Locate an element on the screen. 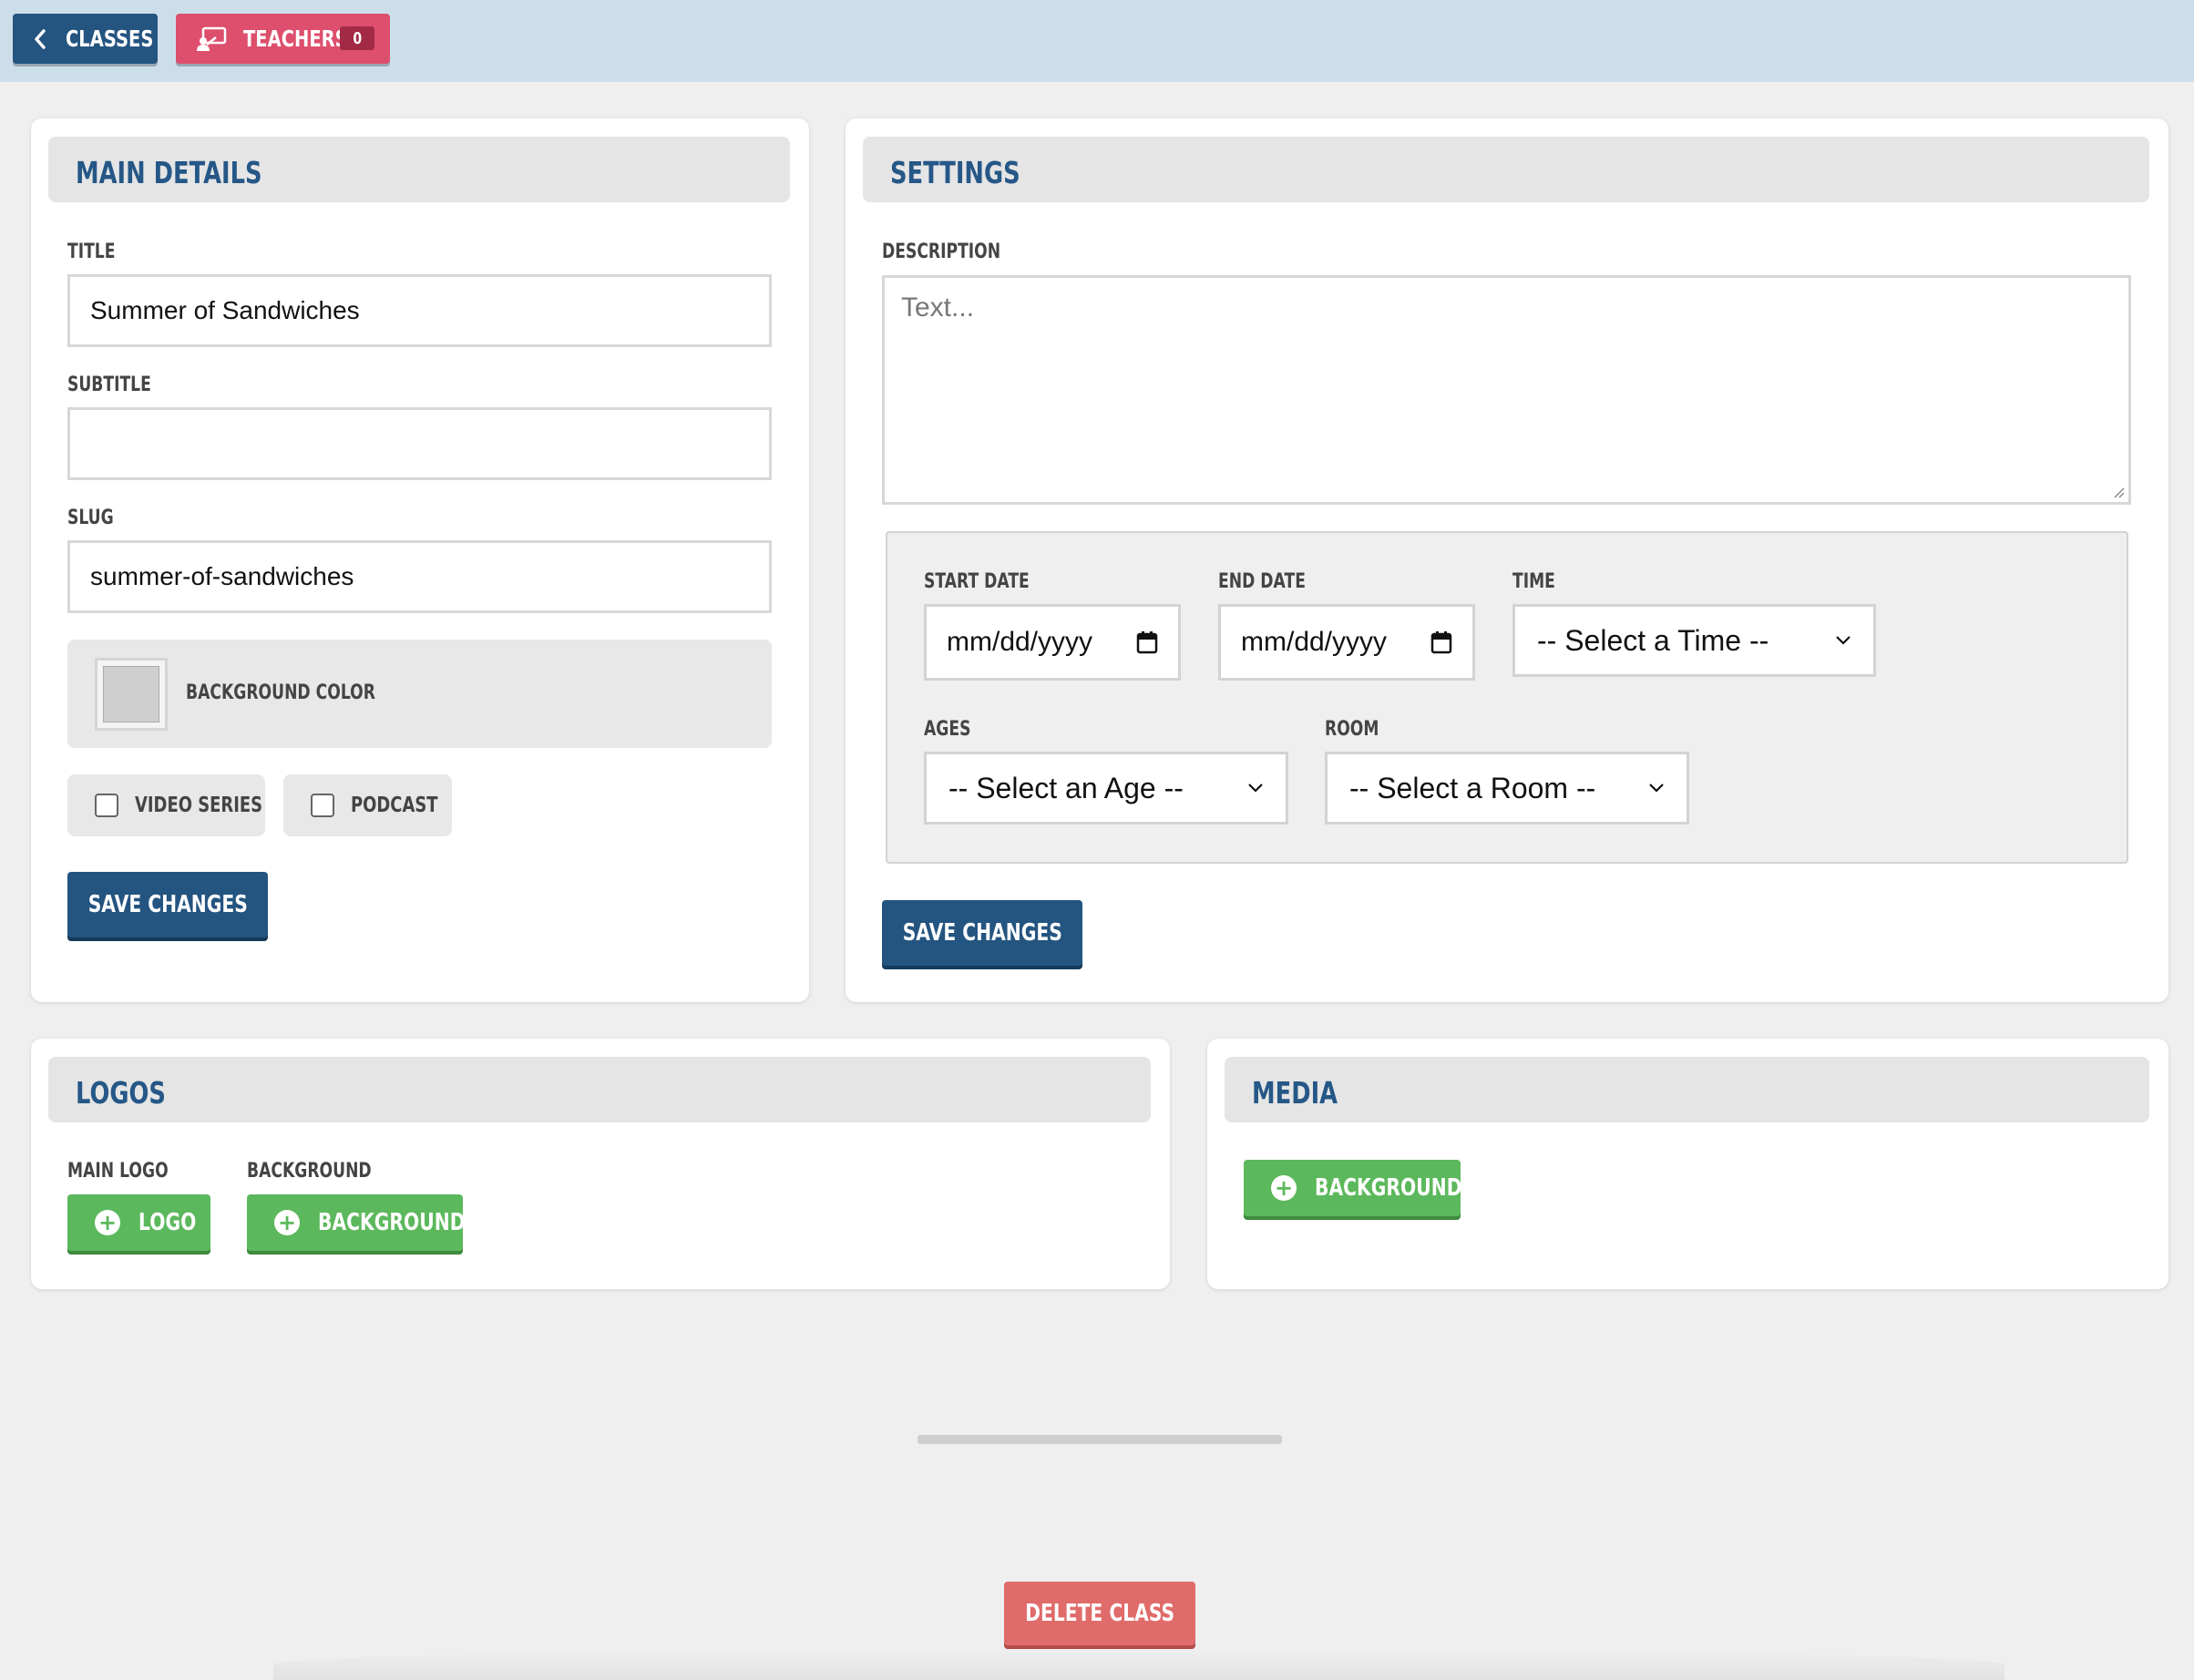 The image size is (2194, 1680). add-media-background-button: + Background is located at coordinates (1353, 1188).